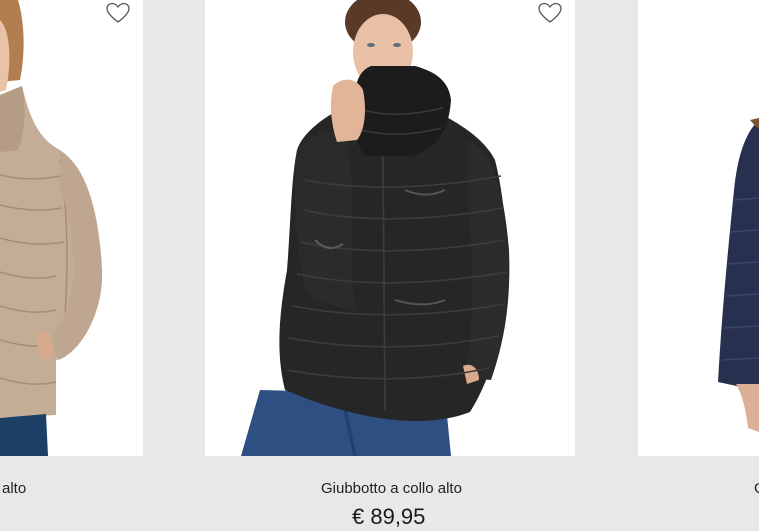 This screenshot has width=759, height=531. What do you see at coordinates (391, 488) in the screenshot?
I see `product-title: Giubbotto a collo alto` at bounding box center [391, 488].